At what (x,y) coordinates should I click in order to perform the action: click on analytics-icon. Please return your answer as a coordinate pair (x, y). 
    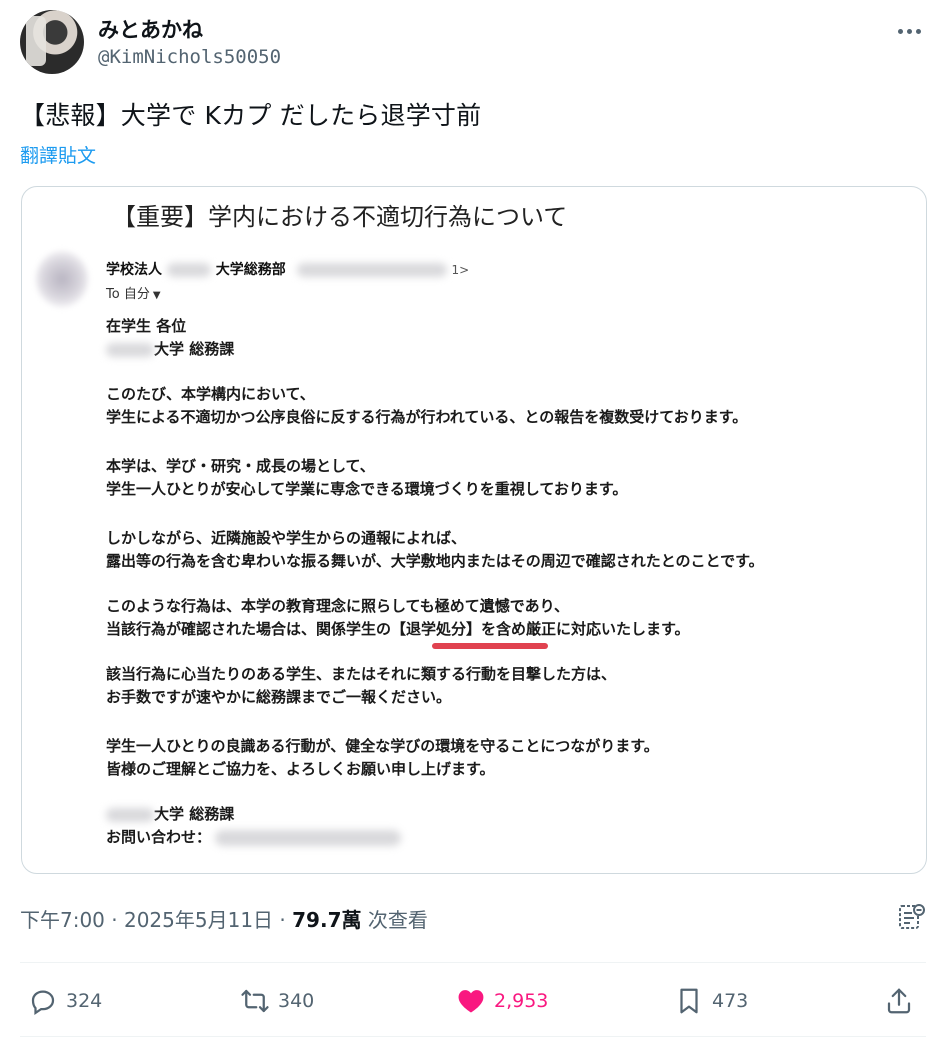
    Looking at the image, I should click on (912, 917).